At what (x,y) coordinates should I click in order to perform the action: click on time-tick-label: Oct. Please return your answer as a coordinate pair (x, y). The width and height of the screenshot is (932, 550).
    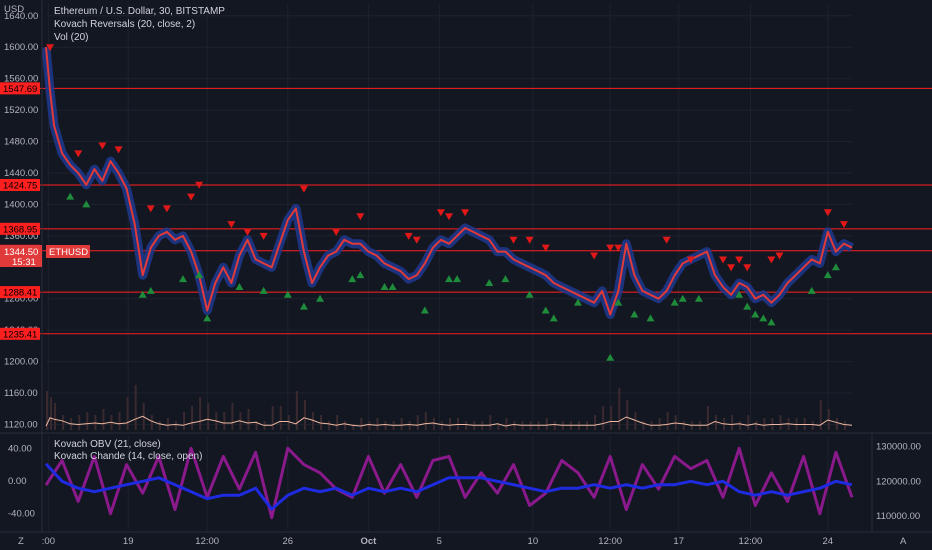
    Looking at the image, I should click on (368, 541).